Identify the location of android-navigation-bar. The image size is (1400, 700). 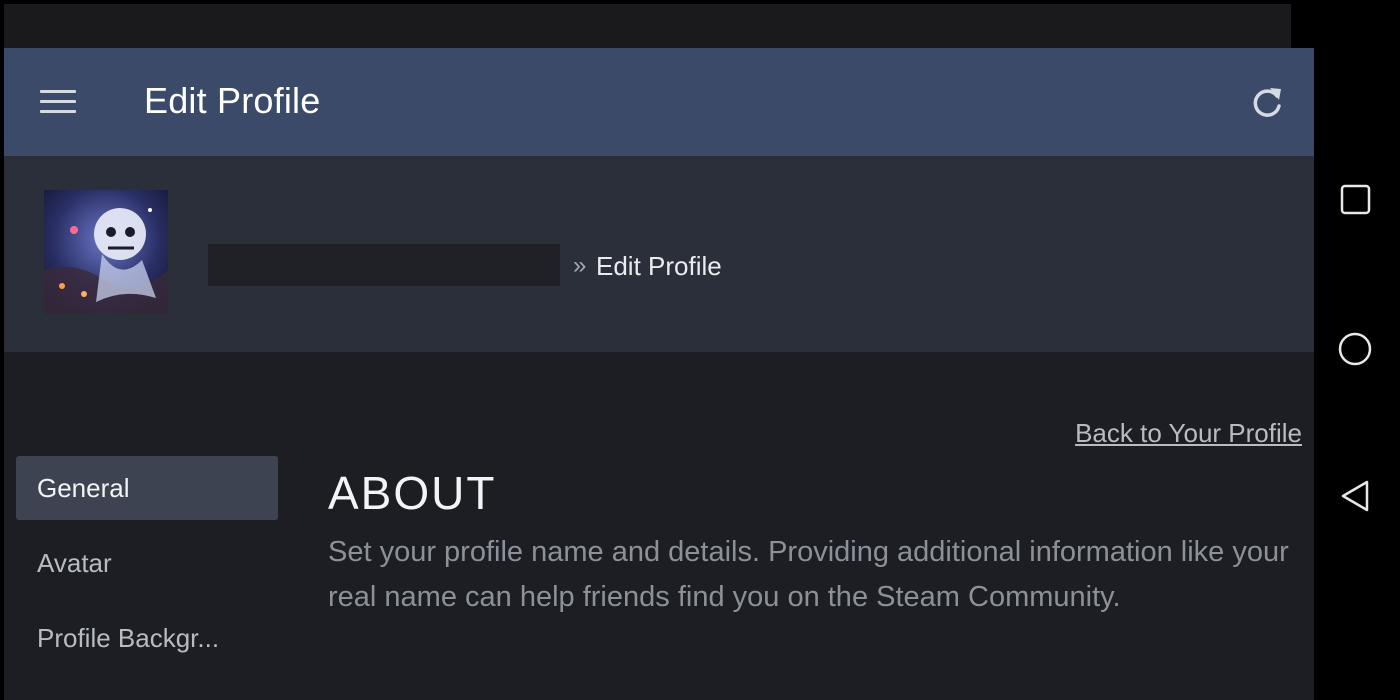
(1357, 350).